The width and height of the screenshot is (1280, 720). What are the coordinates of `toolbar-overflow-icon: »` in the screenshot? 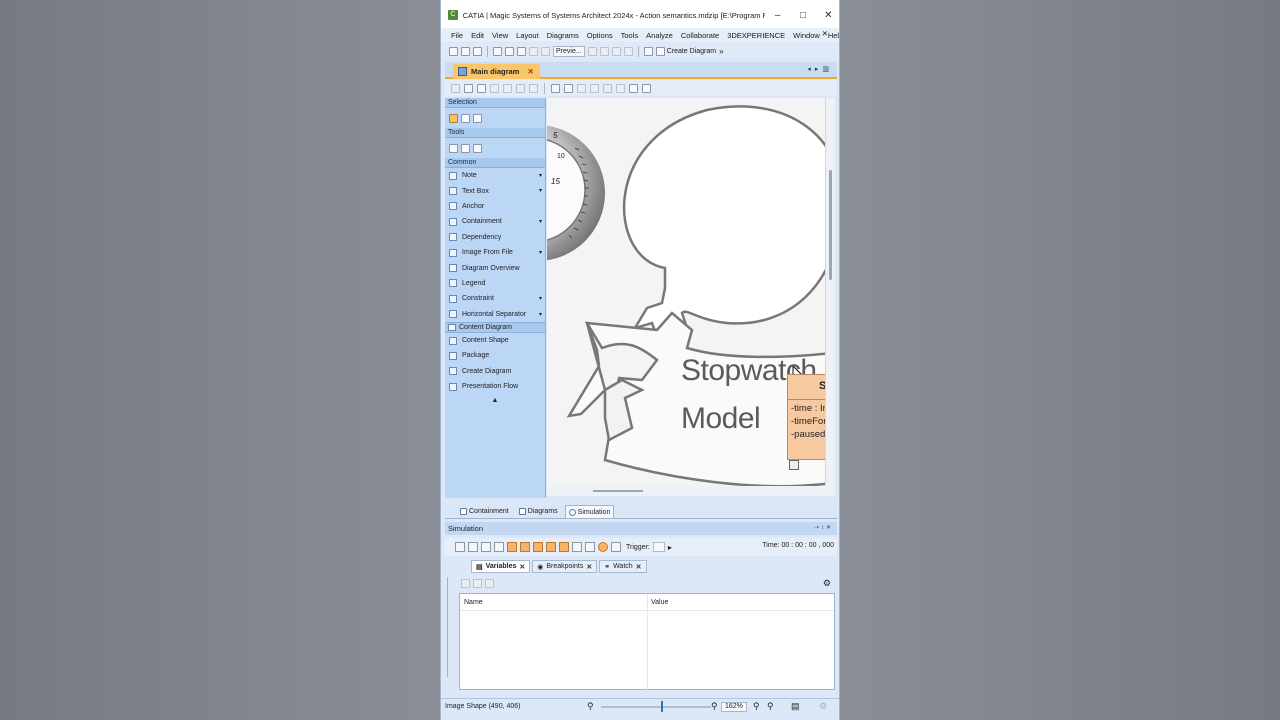 It's located at (721, 51).